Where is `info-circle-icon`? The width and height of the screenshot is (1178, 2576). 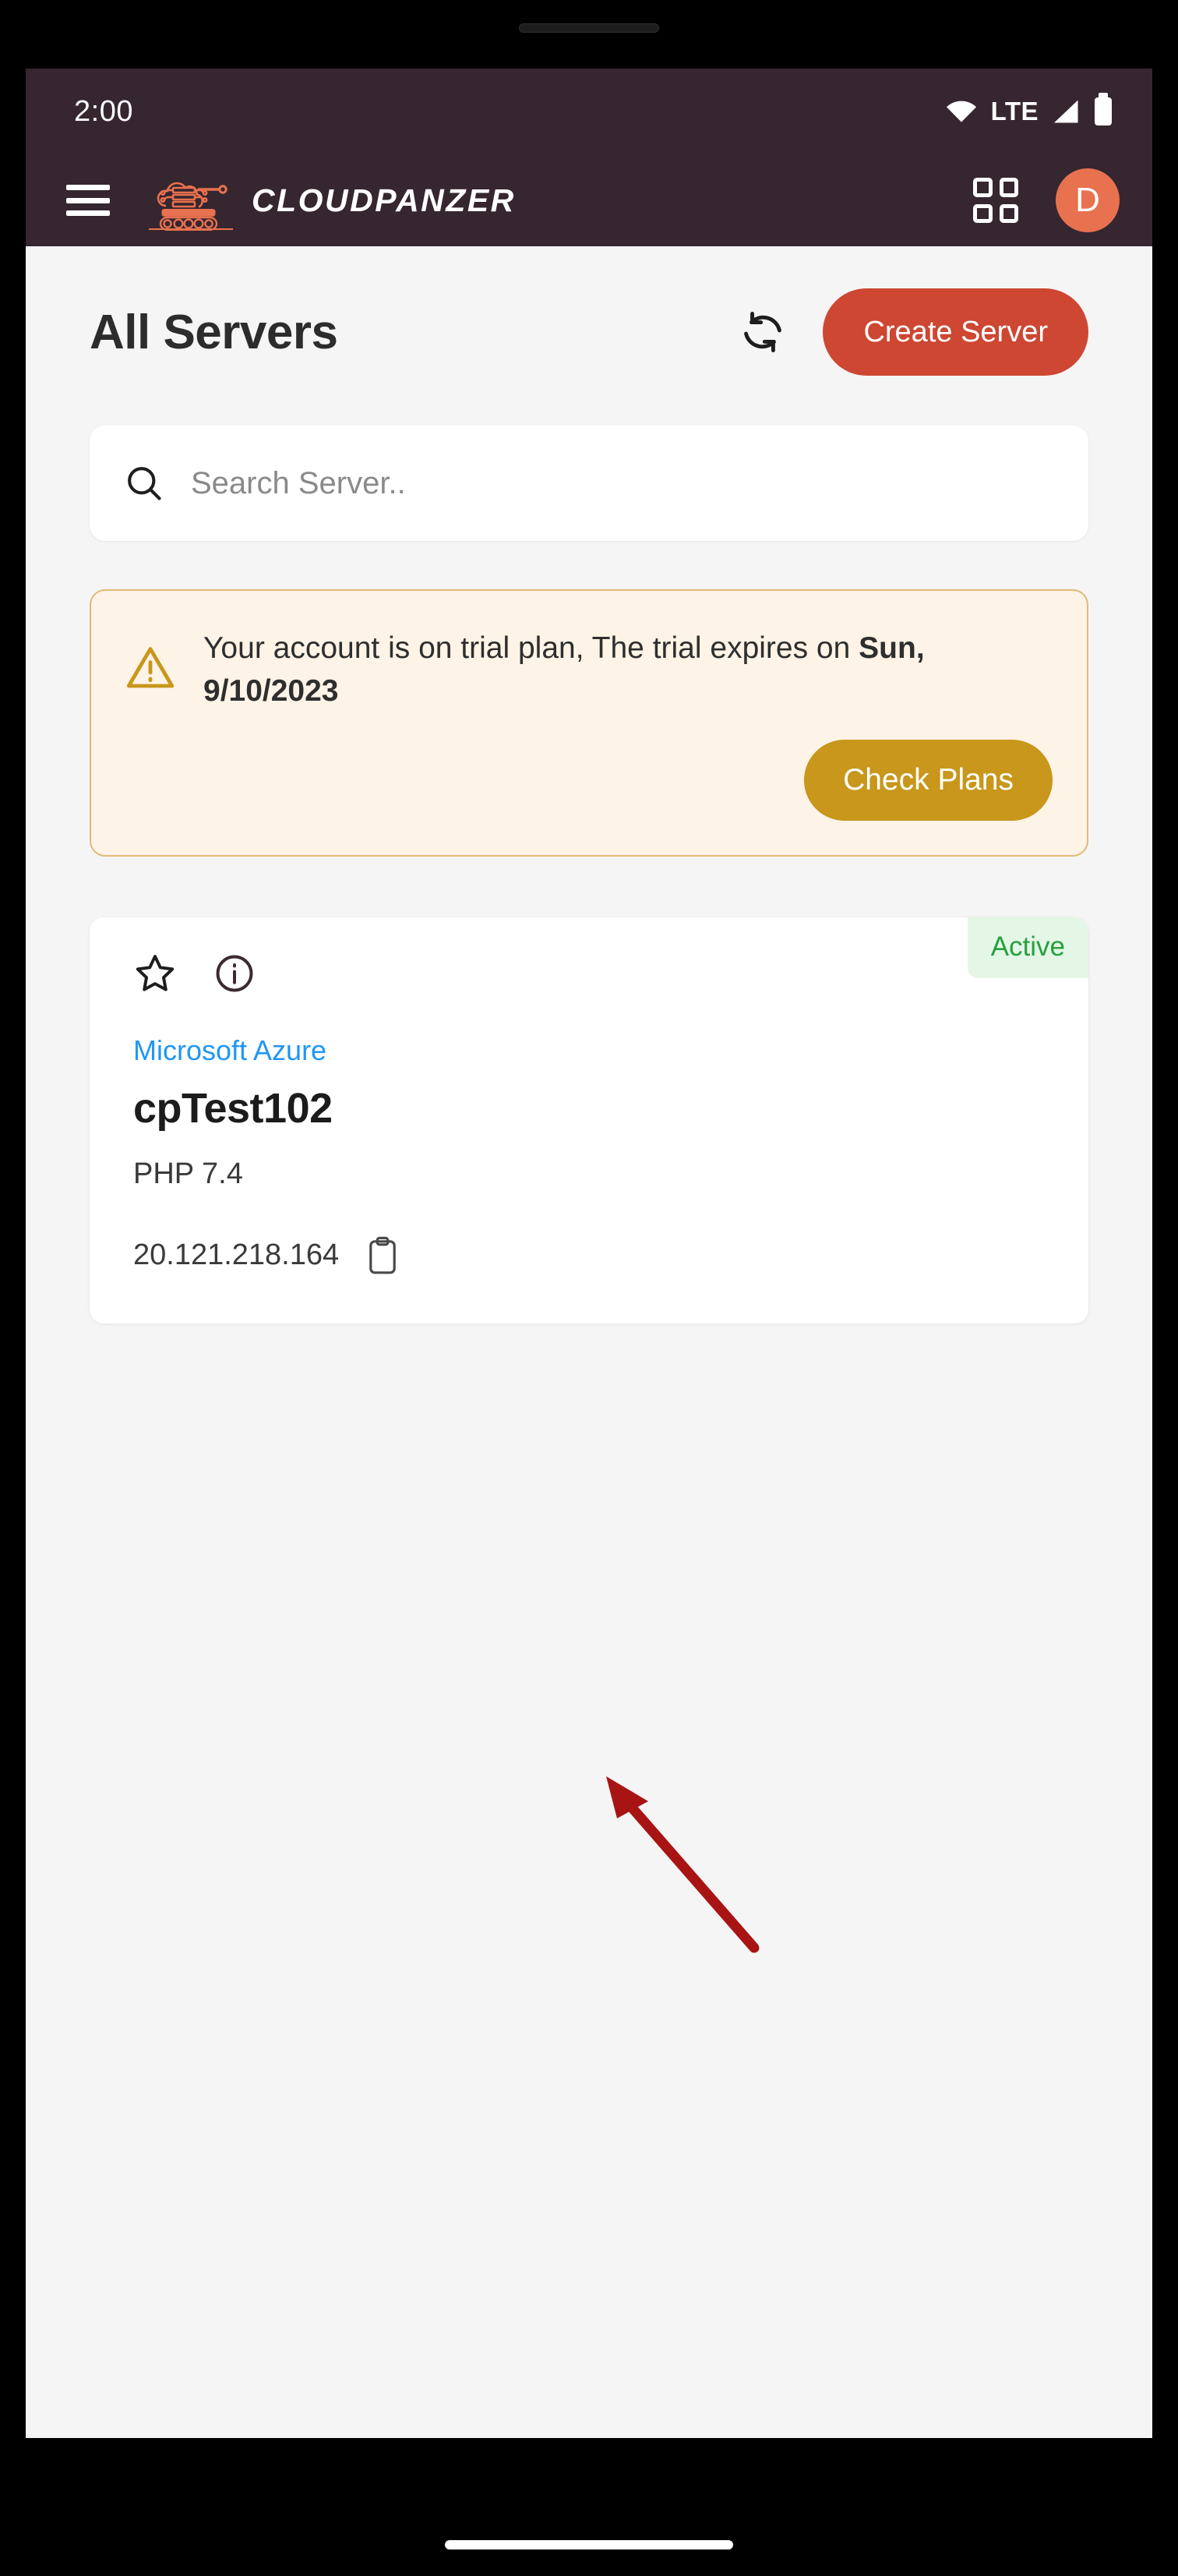
info-circle-icon is located at coordinates (234, 973).